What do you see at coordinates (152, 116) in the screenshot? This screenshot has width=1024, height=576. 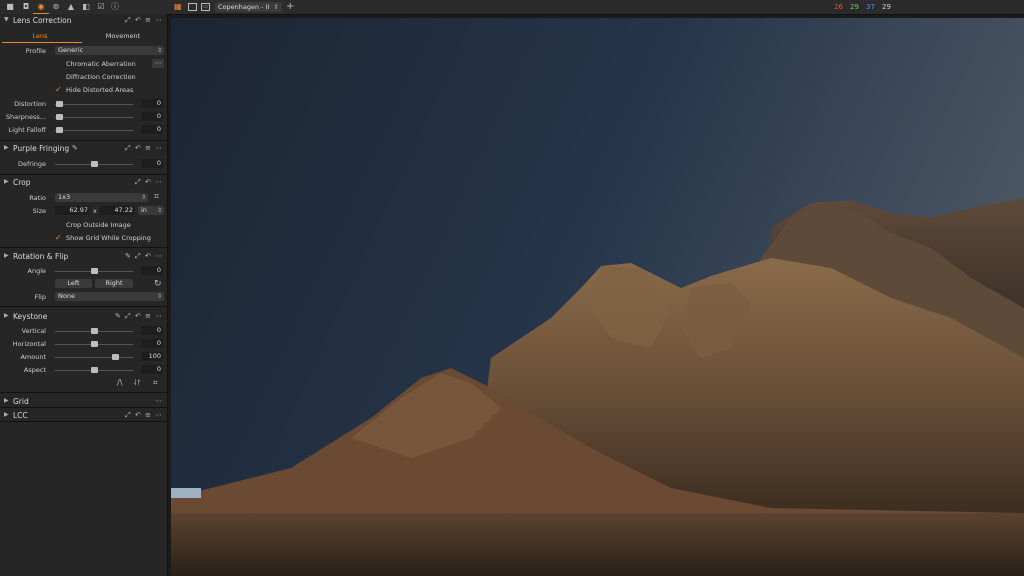 I see `sharpness-value: 0` at bounding box center [152, 116].